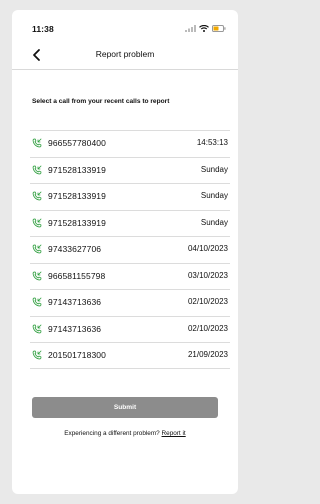 This screenshot has height=504, width=320. Describe the element at coordinates (207, 248) in the screenshot. I see `call-time: 04/10/2023` at that location.